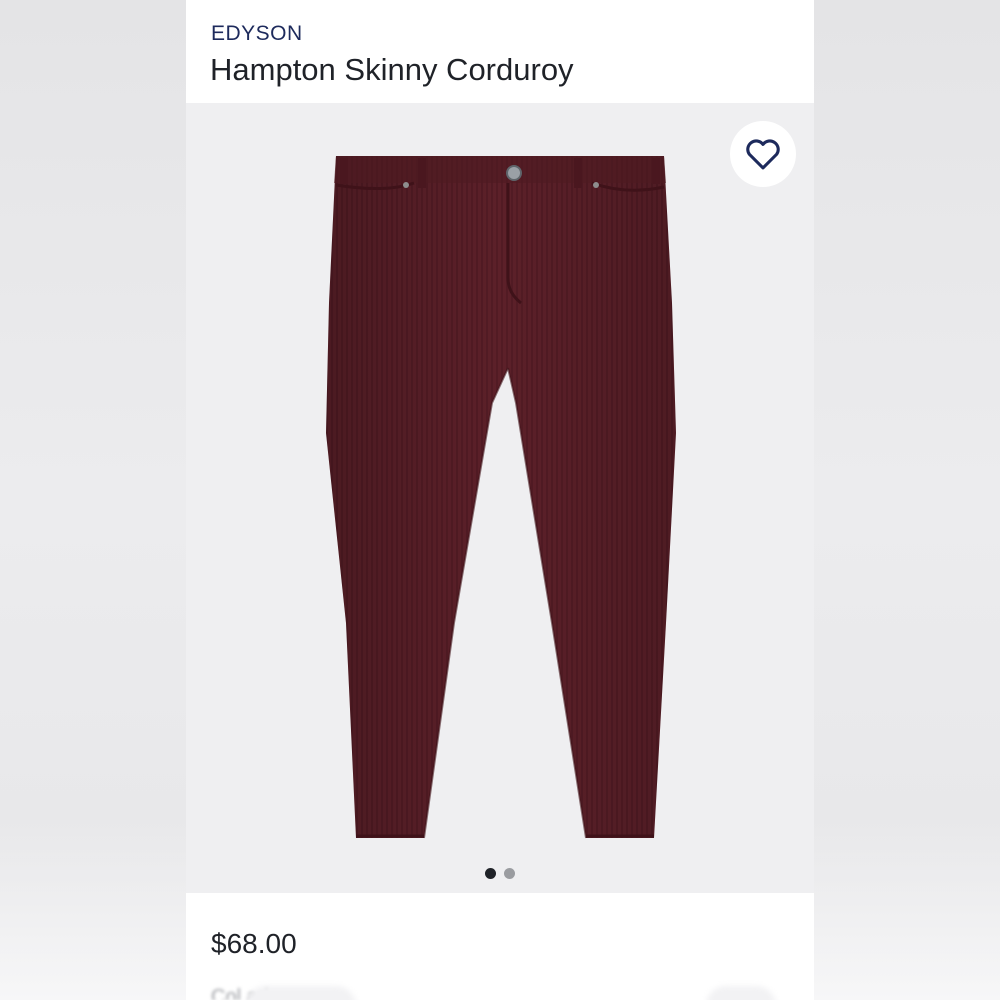  I want to click on heart-outline-icon, so click(763, 154).